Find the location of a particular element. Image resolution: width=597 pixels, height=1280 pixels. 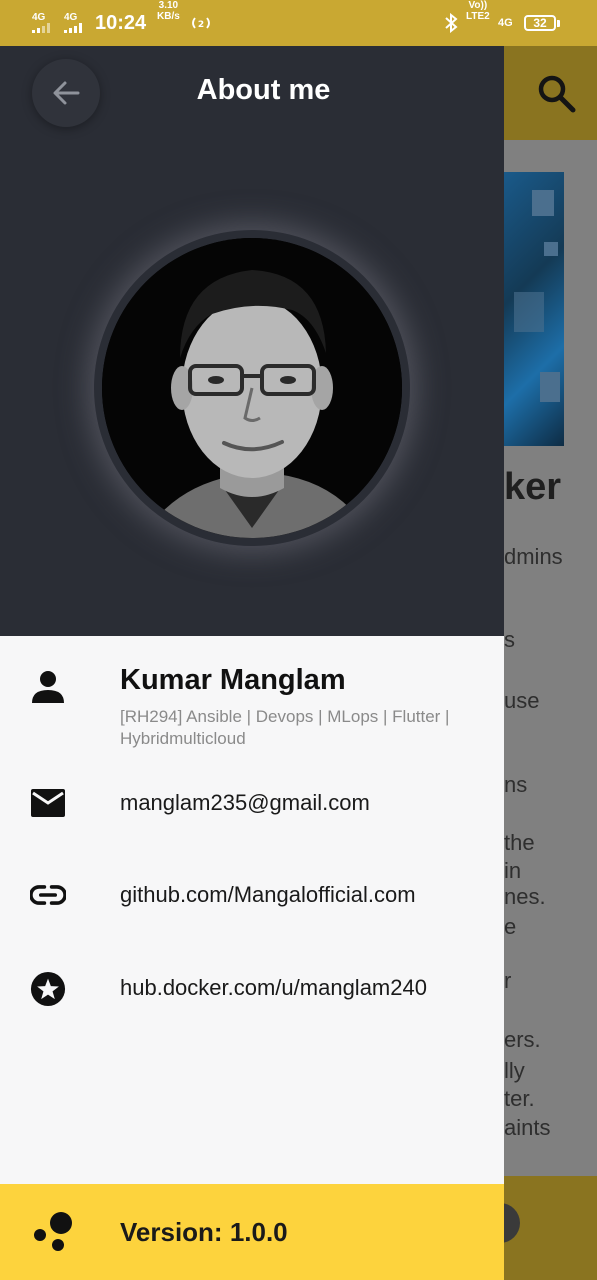

profile-name: Kumar Manglam is located at coordinates (233, 680).